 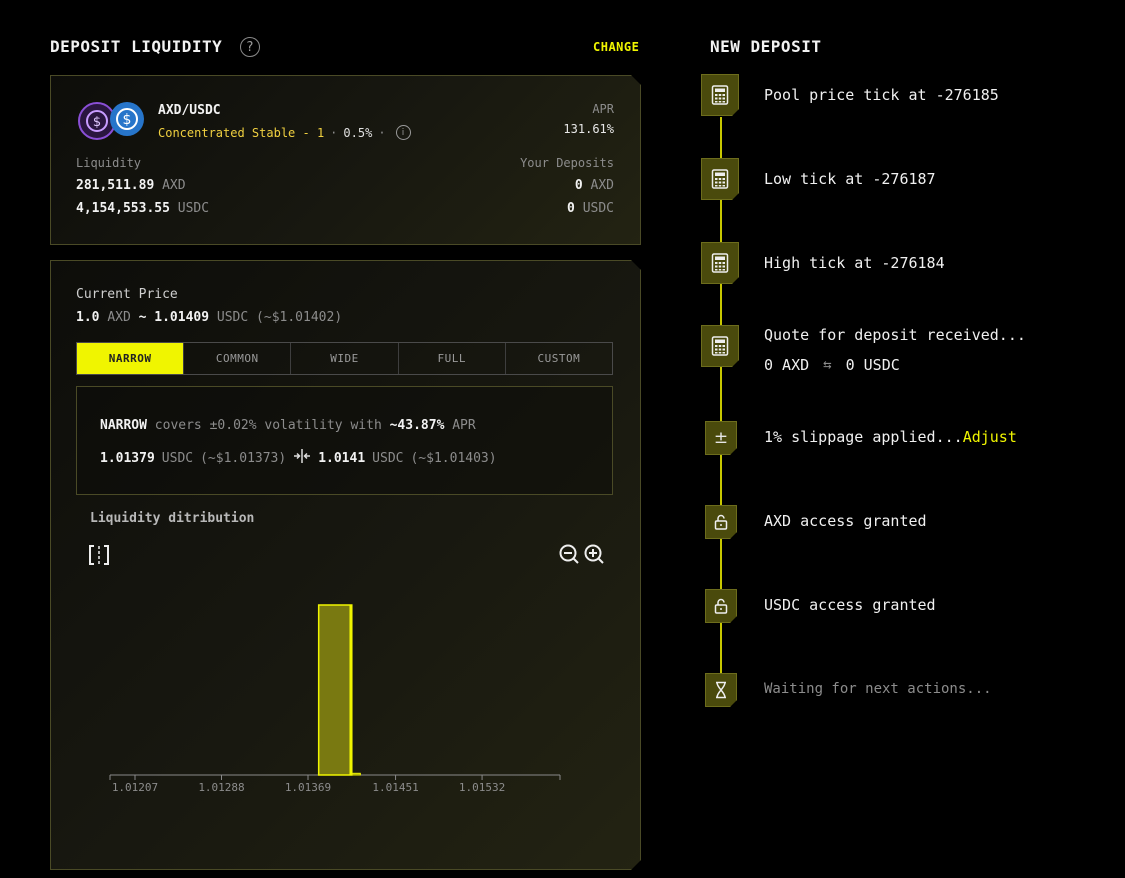 I want to click on liquidity-axd: 281,511.89 AXD, so click(x=131, y=185).